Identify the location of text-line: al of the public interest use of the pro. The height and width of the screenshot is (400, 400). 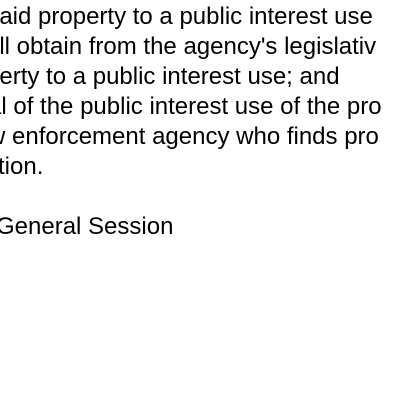
(191, 106).